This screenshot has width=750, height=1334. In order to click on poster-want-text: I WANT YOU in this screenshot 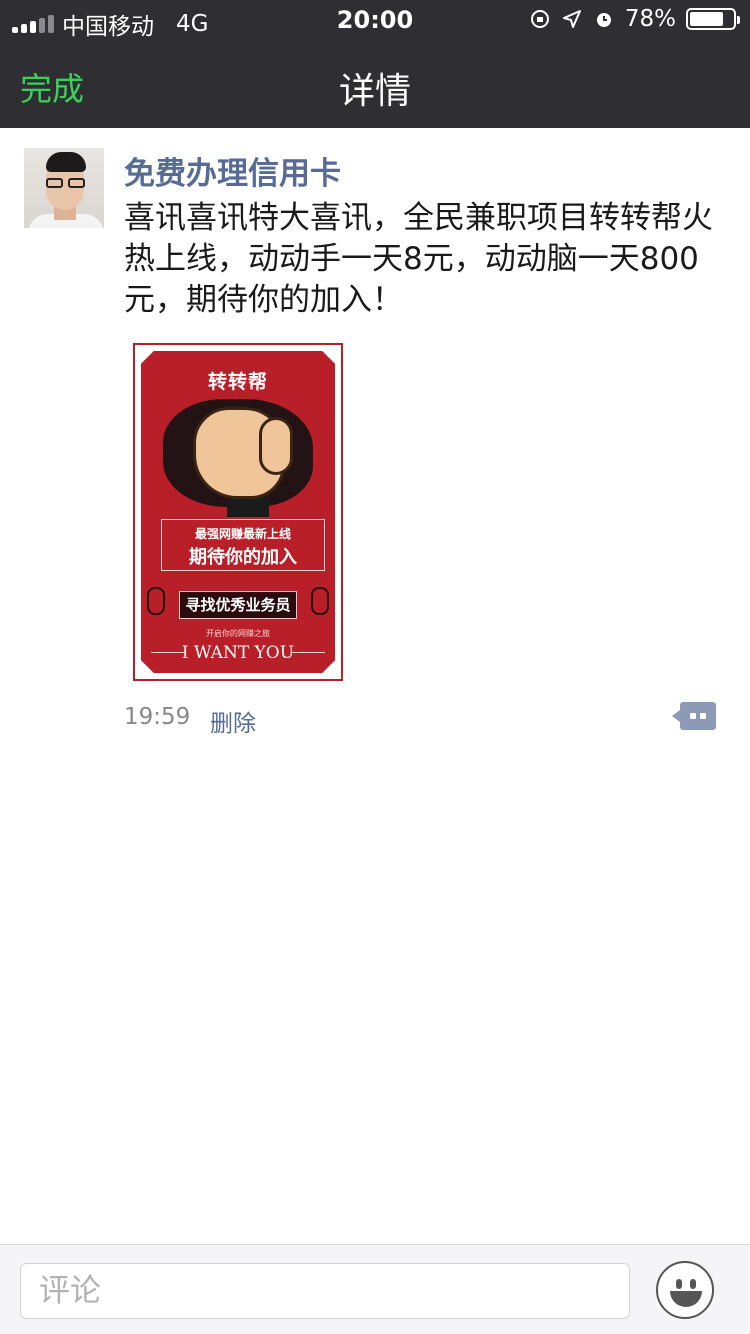, I will do `click(238, 653)`.